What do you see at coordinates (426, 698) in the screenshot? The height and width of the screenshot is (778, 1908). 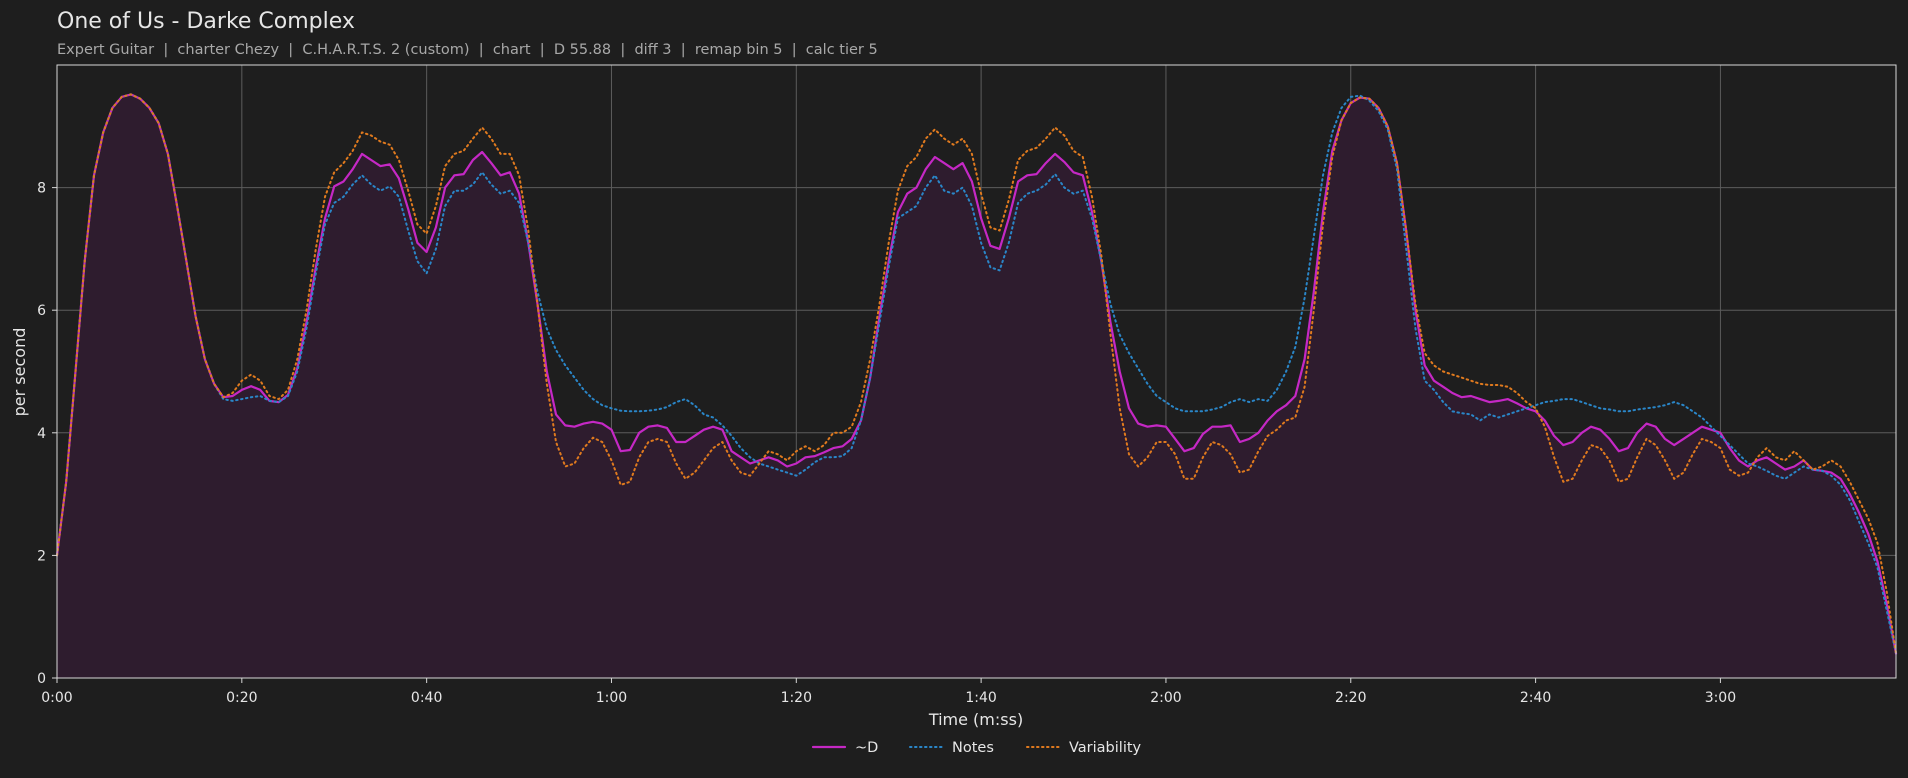 I see `x-tick-label: 0:40` at bounding box center [426, 698].